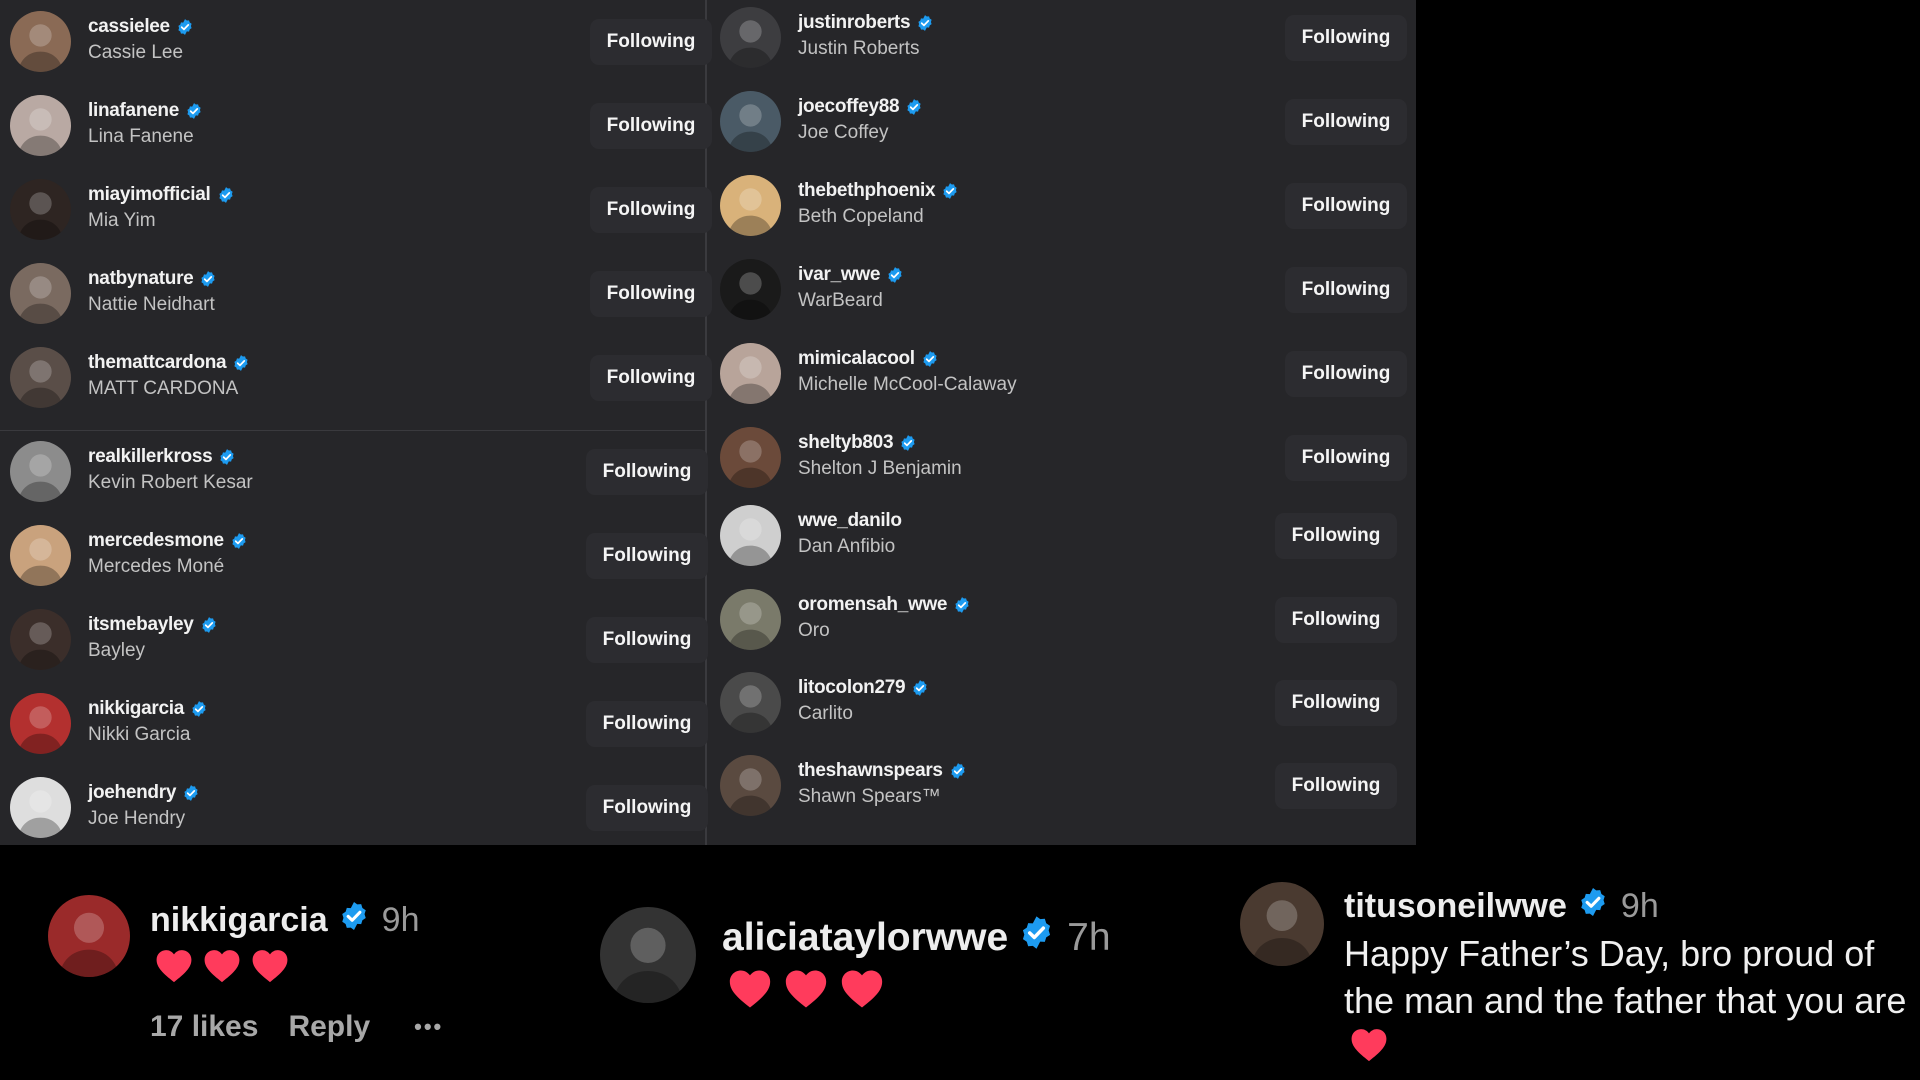  What do you see at coordinates (1501, 906) in the screenshot?
I see `comment-username: titusoneilwwe 9h` at bounding box center [1501, 906].